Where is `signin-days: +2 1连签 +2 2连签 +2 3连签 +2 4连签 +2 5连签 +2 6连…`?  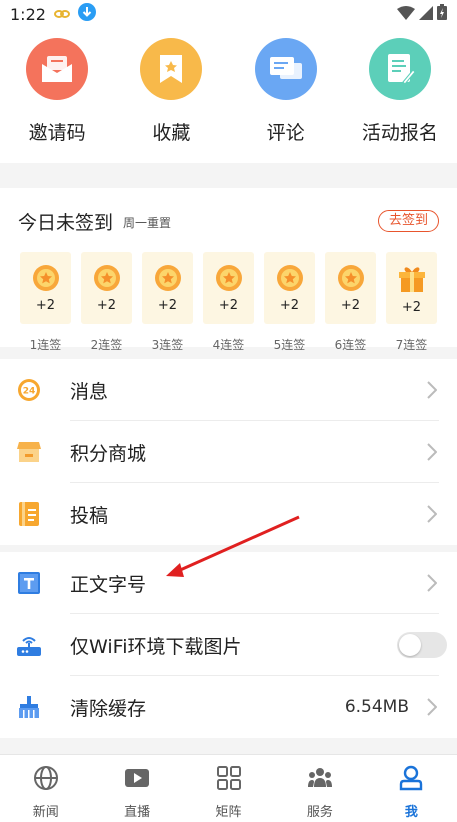 signin-days: +2 1连签 +2 2连签 +2 3连签 +2 4连签 +2 5连签 +2 6连… is located at coordinates (228, 302).